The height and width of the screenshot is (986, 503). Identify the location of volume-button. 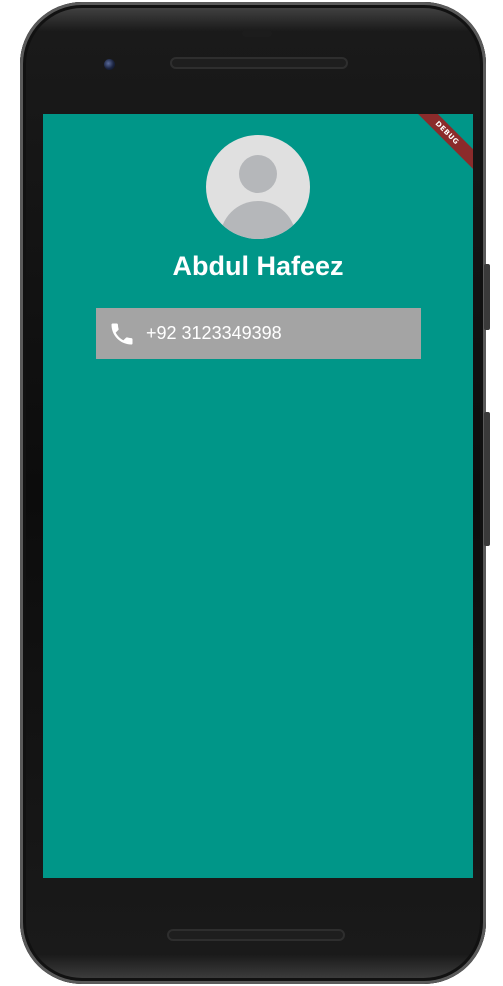
(487, 479).